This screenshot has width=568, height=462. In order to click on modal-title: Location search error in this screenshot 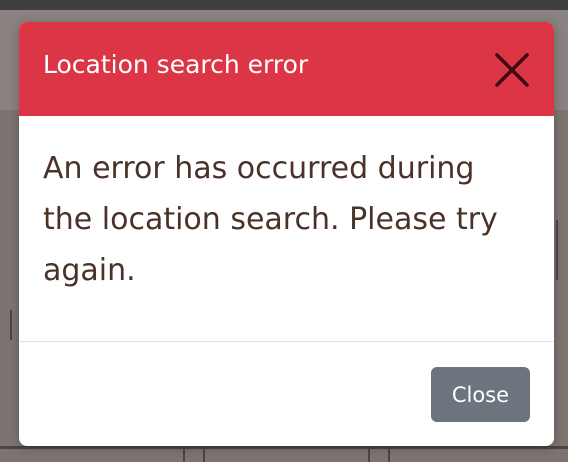, I will do `click(176, 64)`.